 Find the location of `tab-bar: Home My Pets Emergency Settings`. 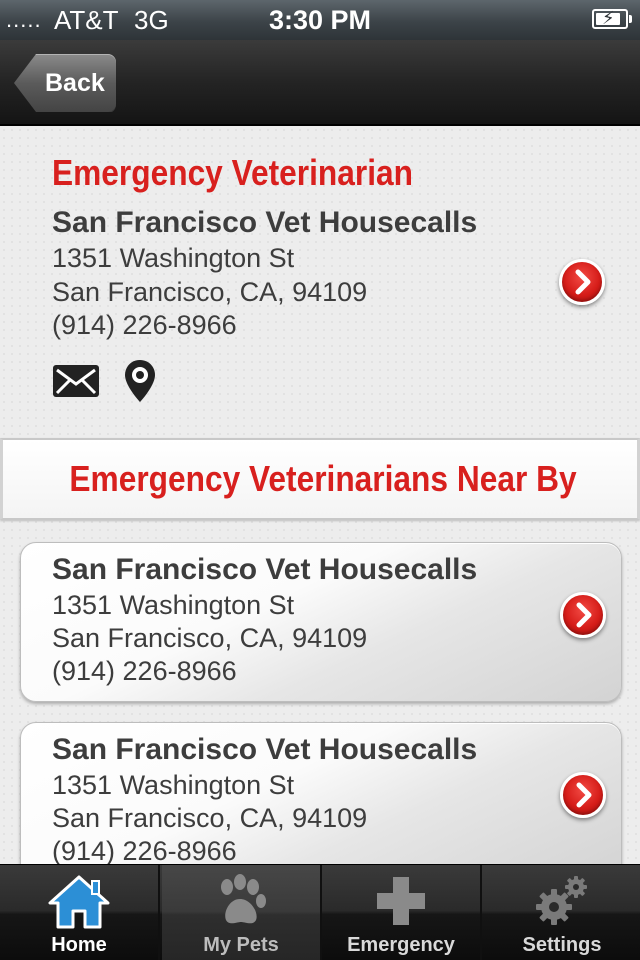

tab-bar: Home My Pets Emergency Settings is located at coordinates (320, 912).